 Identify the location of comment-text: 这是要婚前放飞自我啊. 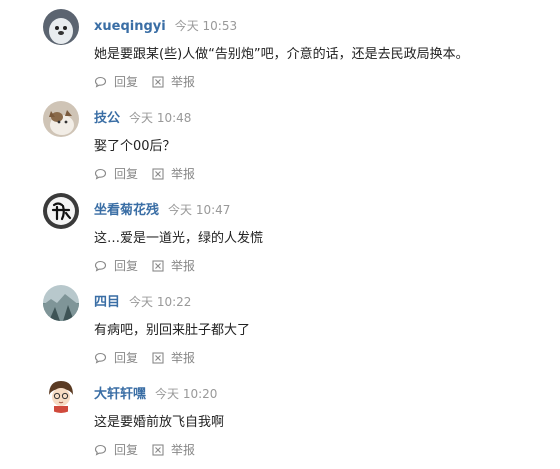
(159, 422).